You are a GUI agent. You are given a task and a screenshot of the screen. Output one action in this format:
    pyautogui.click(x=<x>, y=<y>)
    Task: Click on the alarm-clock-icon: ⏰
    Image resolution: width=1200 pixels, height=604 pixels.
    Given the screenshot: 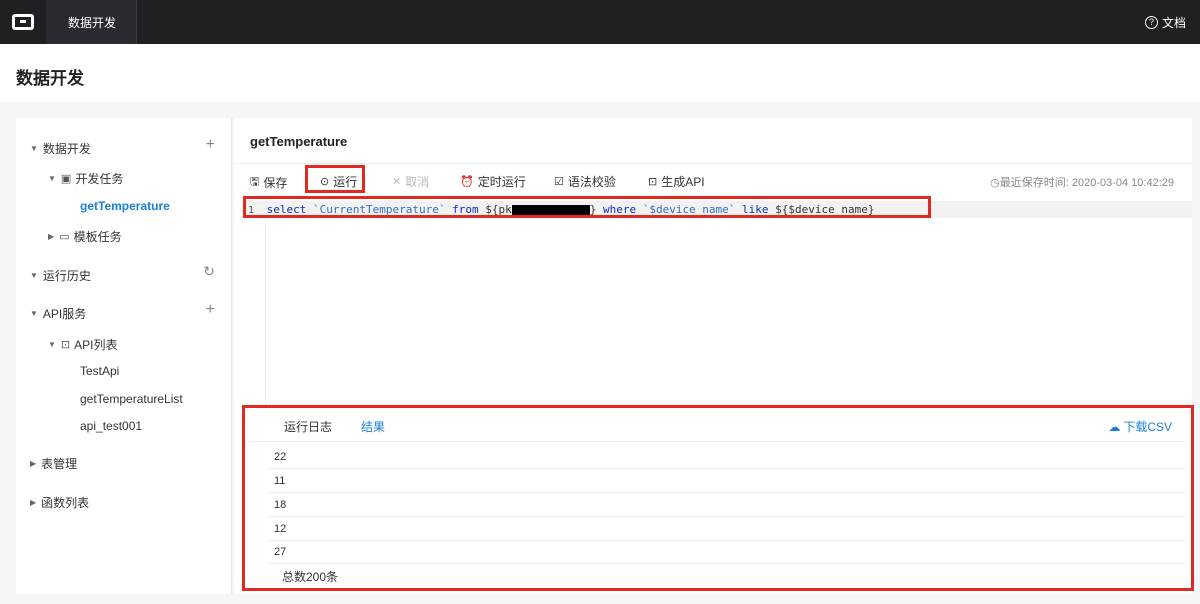 What is the action you would take?
    pyautogui.click(x=467, y=182)
    